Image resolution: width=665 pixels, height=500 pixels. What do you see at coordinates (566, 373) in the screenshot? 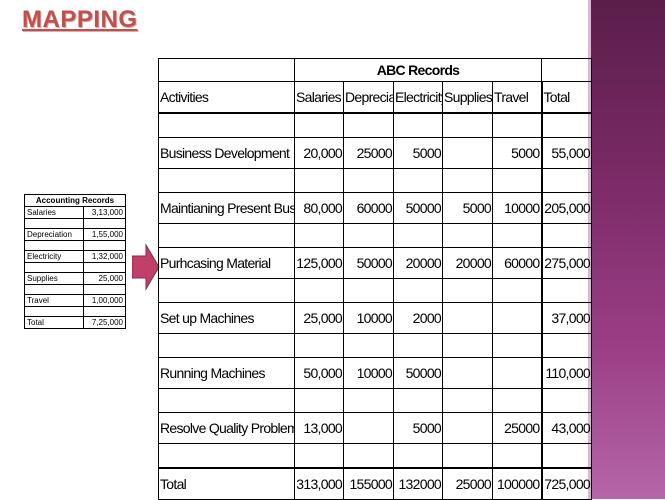
I see `row-total: 110,000` at bounding box center [566, 373].